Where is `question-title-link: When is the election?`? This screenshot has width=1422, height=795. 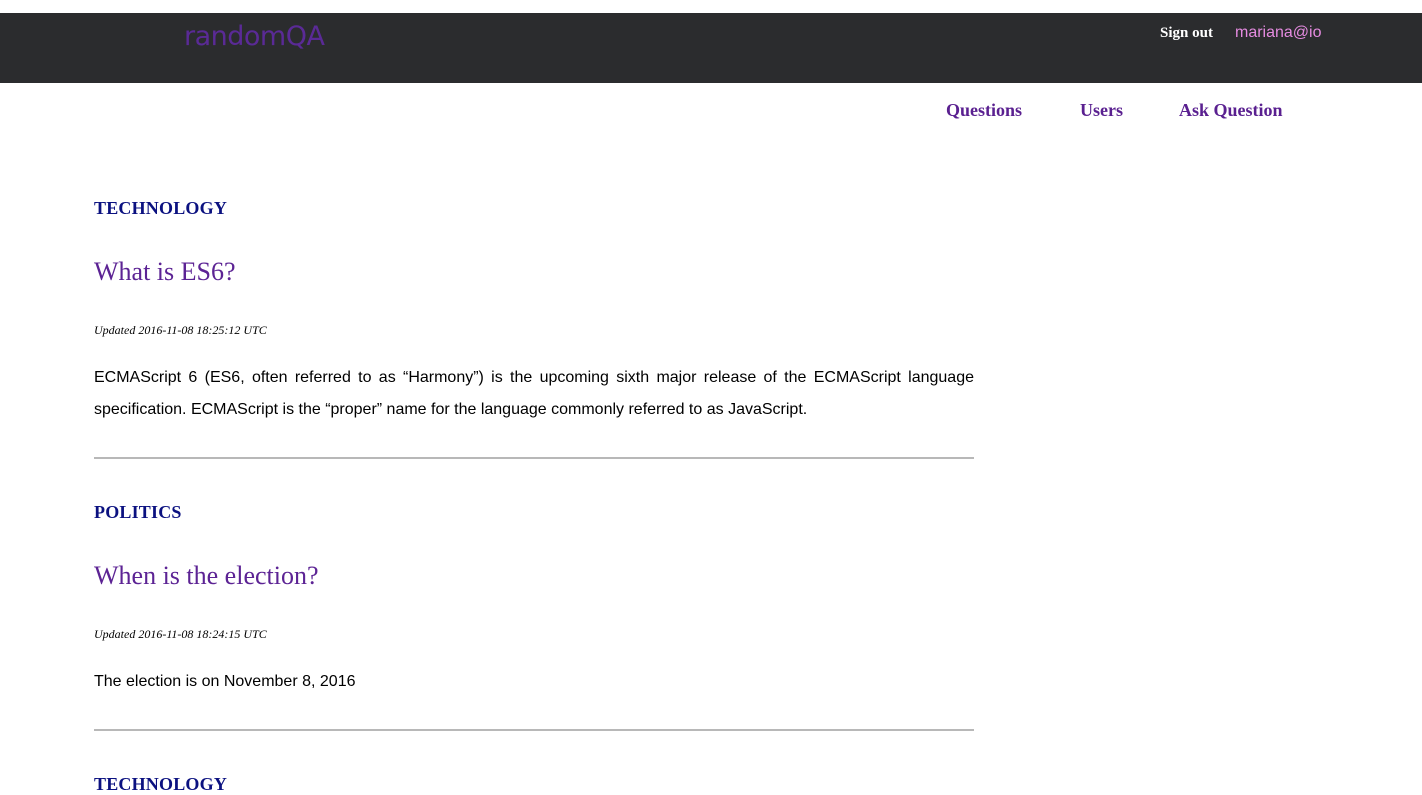 question-title-link: When is the election? is located at coordinates (206, 576).